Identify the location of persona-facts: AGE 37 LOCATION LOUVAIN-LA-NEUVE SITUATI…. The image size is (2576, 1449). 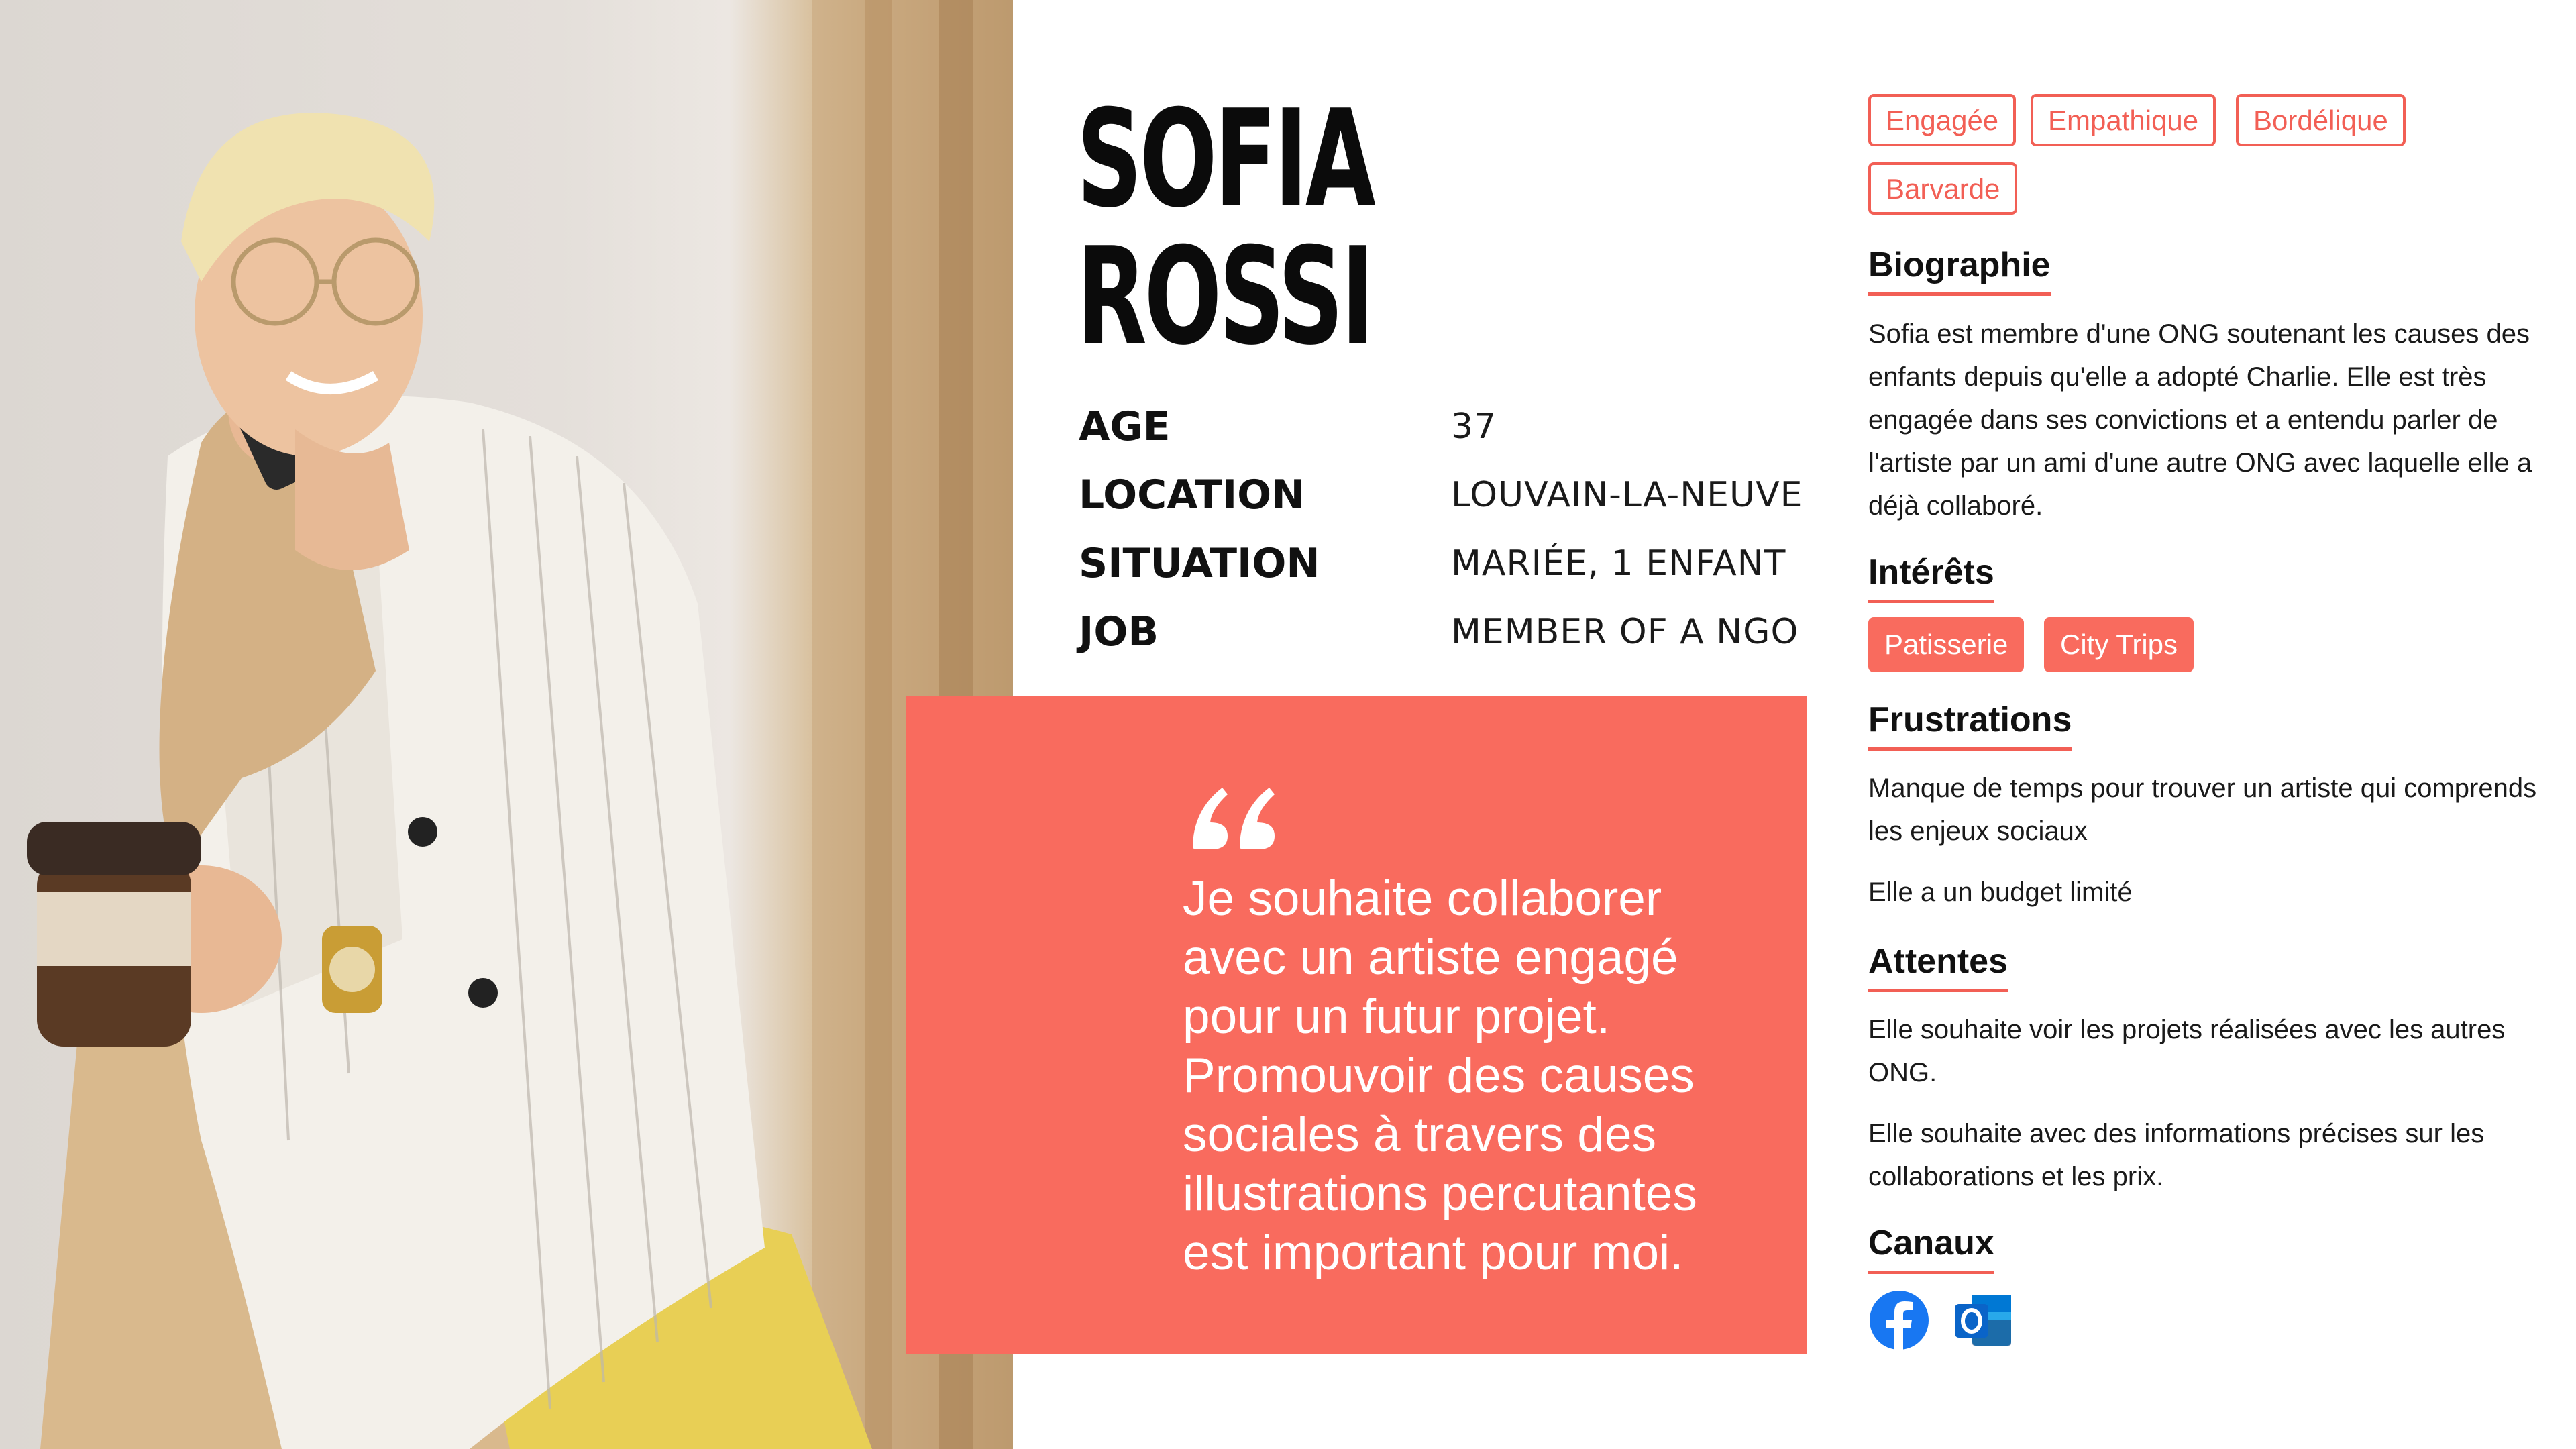
(1451, 529).